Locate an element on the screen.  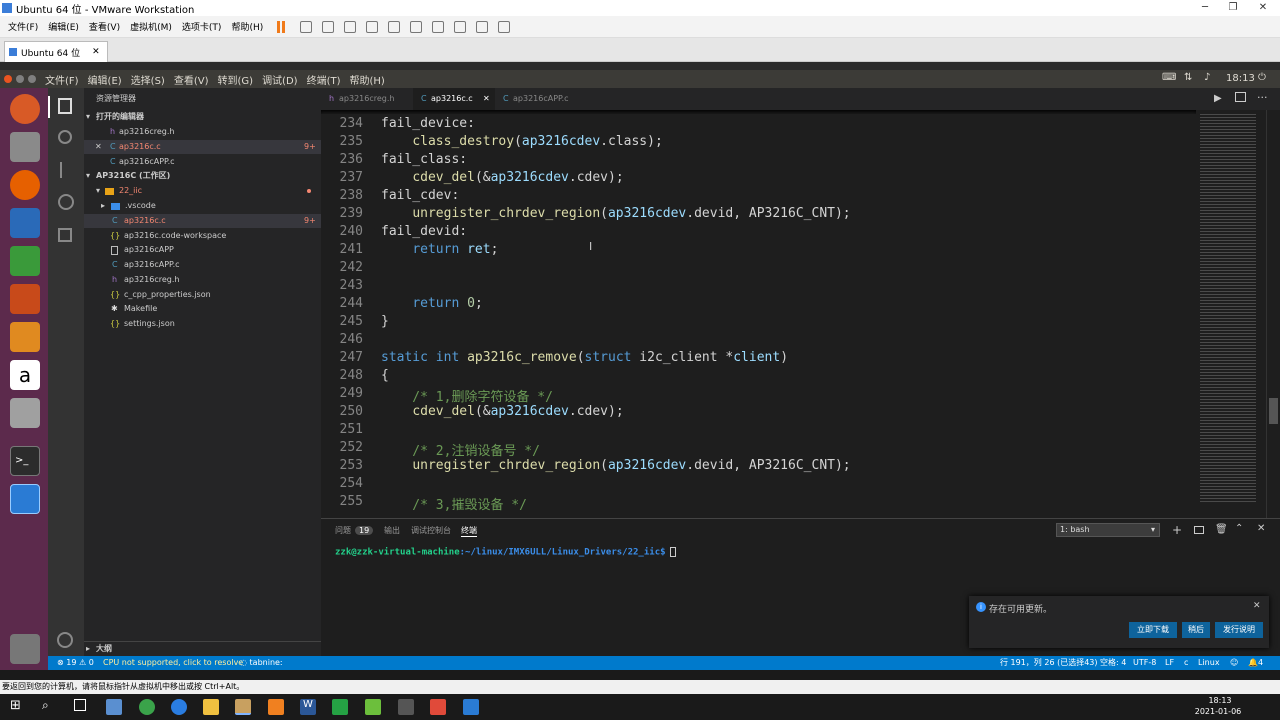
run-icon: ▶ is located at coordinates (1218, 98).